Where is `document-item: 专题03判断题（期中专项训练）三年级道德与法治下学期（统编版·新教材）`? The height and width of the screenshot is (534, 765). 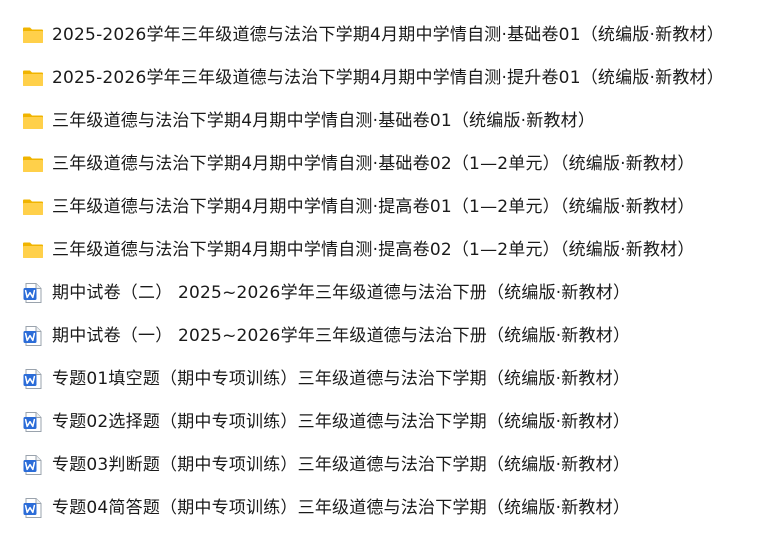 document-item: 专题03判断题（期中专项训练）三年级道德与法治下学期（统编版·新教材） is located at coordinates (382, 464).